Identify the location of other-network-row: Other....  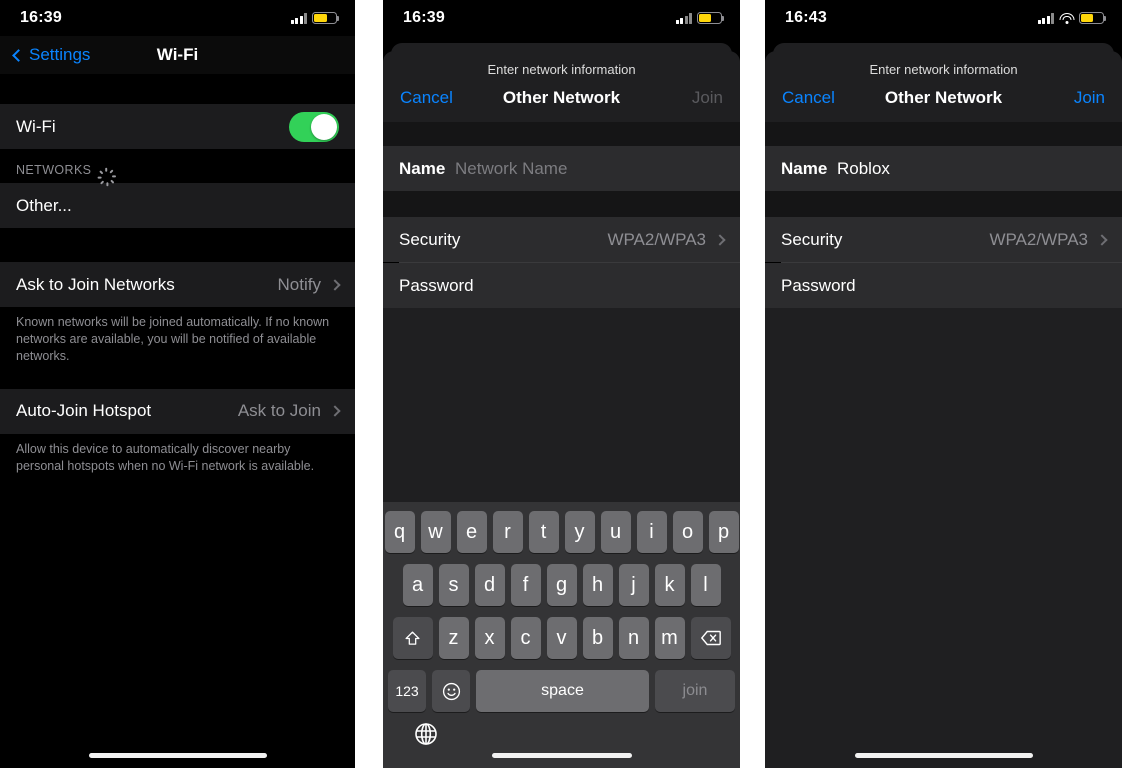
(177, 205).